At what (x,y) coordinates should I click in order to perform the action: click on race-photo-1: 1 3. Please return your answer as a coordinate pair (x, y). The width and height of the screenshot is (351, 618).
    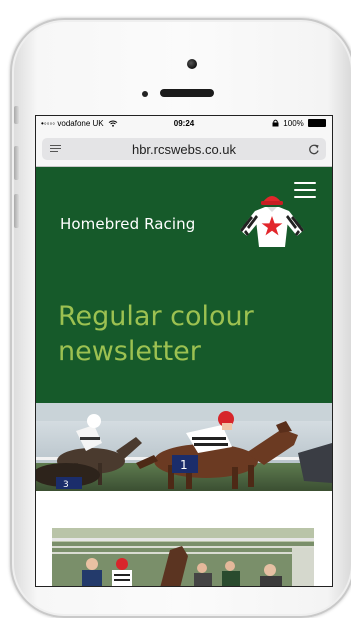
    Looking at the image, I should click on (184, 447).